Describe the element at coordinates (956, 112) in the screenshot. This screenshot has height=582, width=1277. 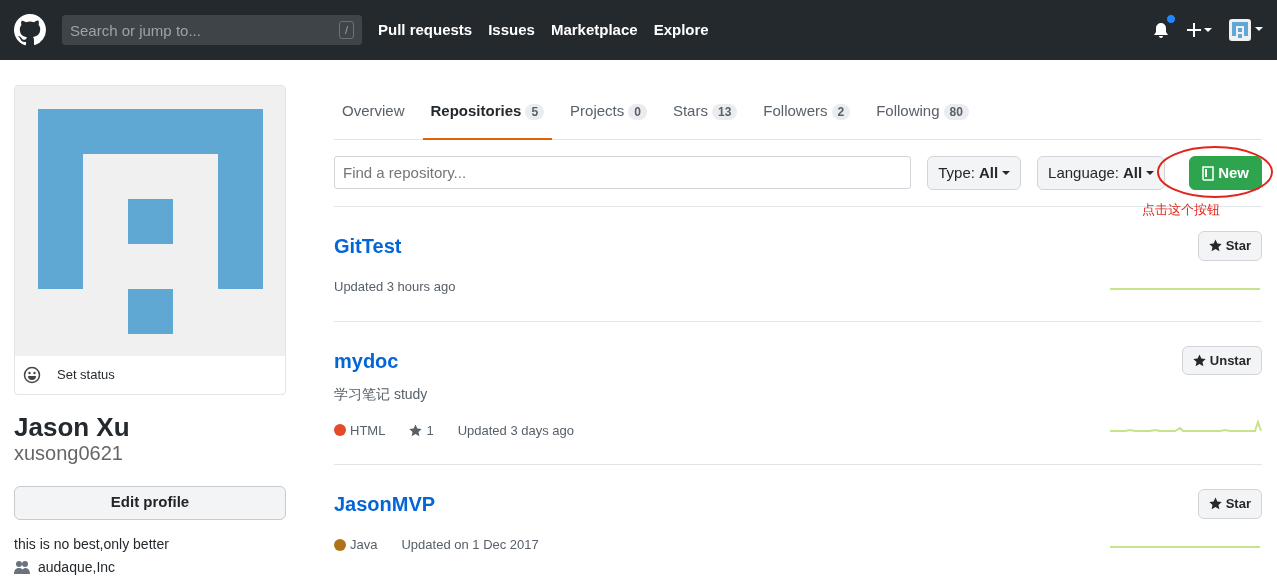
I see `tab-count: 80` at that location.